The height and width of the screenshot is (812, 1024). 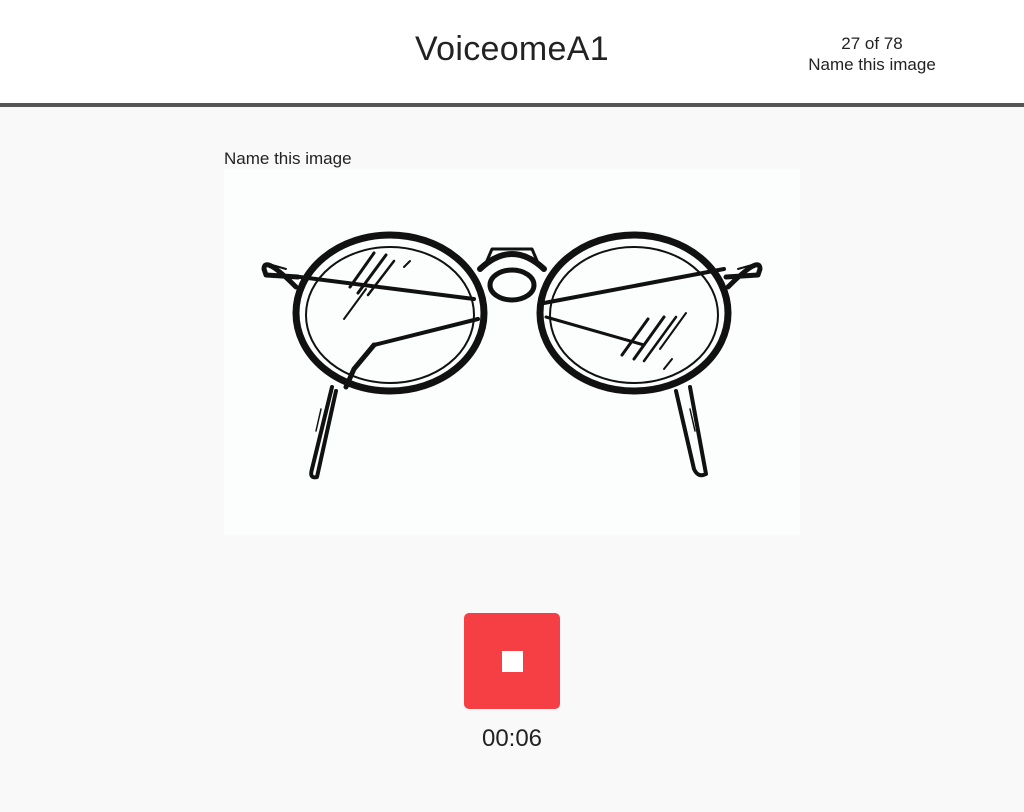 I want to click on stop-recording-button, so click(x=512, y=661).